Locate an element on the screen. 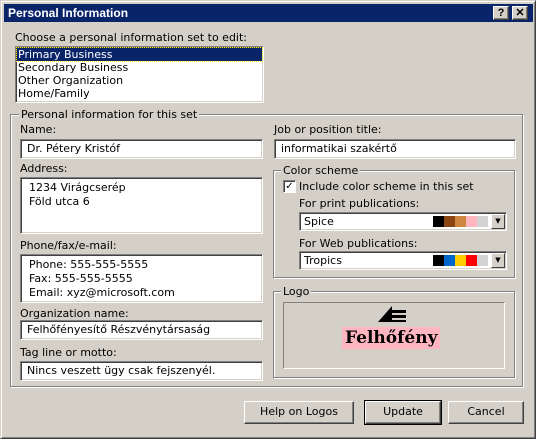 Image resolution: width=536 pixels, height=439 pixels. title-bar: Personal Information ? ✕ is located at coordinates (268, 13).